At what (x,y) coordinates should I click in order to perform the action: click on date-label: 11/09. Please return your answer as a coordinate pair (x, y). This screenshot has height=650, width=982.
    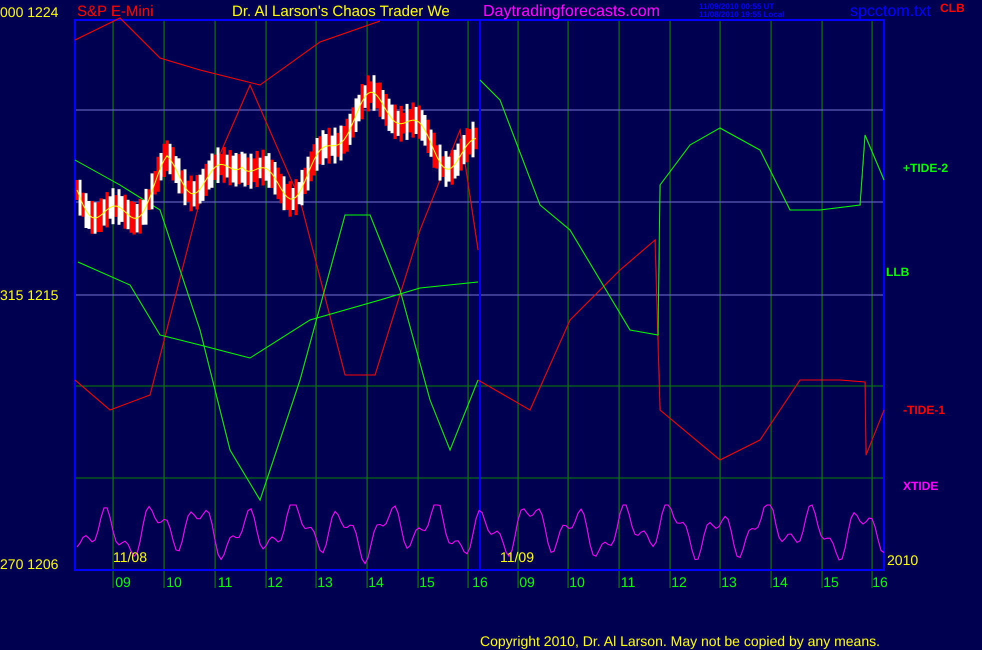
    Looking at the image, I should click on (517, 557).